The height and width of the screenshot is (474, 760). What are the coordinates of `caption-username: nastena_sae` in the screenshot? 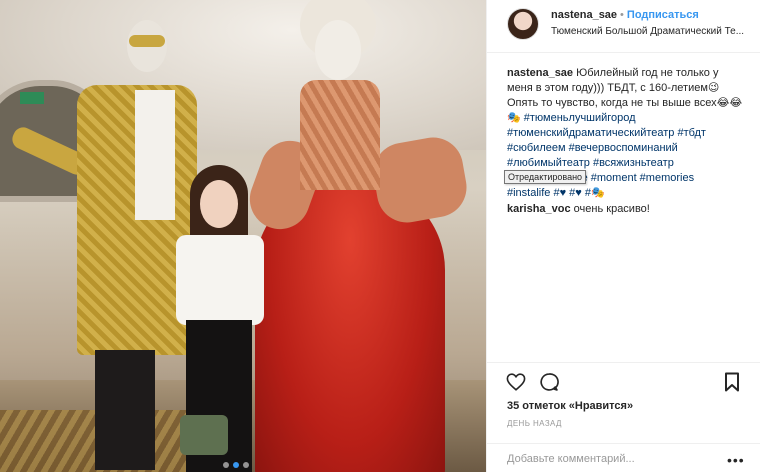 It's located at (540, 73).